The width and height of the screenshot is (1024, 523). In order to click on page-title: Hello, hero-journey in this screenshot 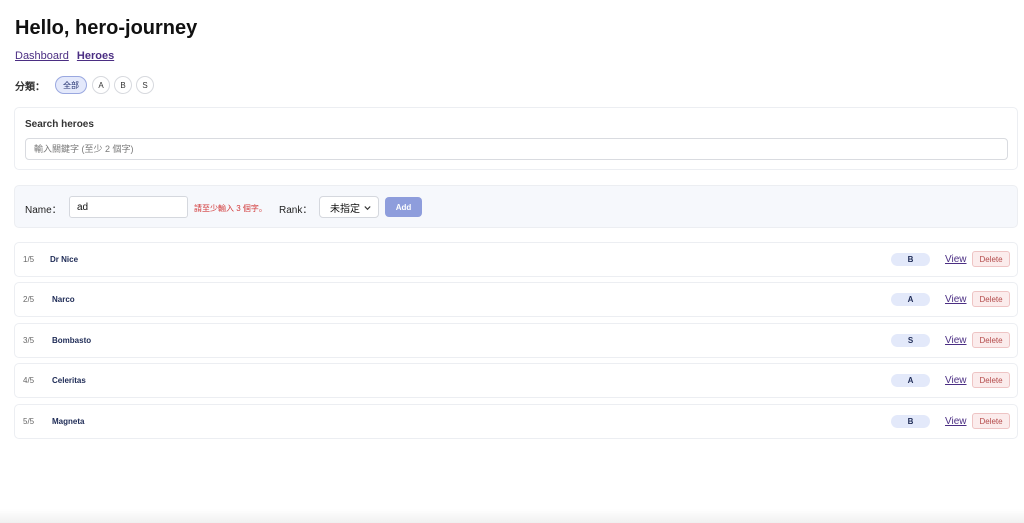, I will do `click(106, 28)`.